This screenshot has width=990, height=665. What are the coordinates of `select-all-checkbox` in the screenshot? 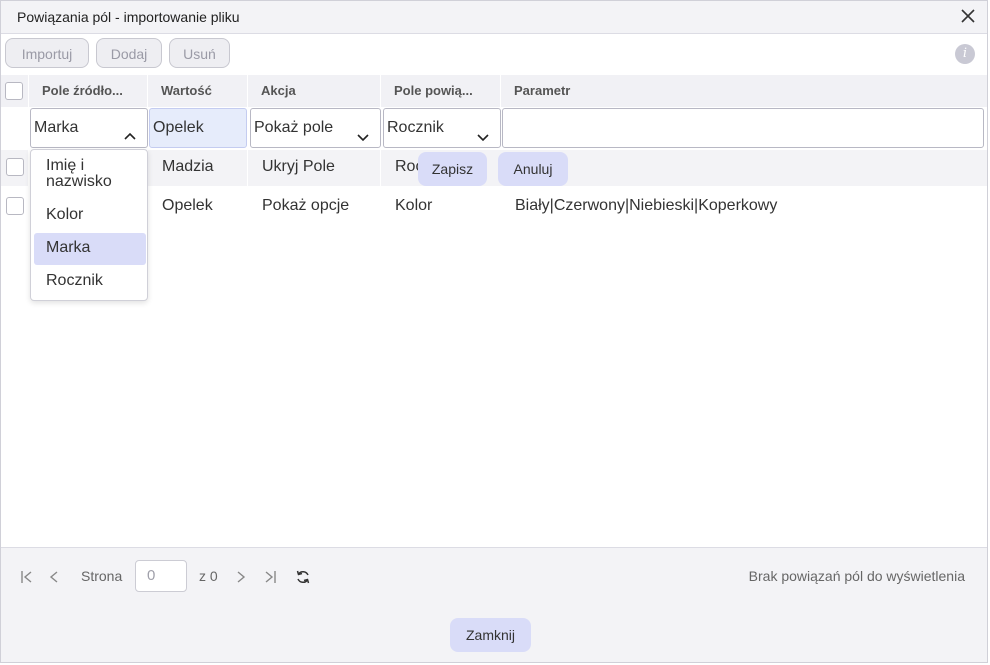 It's located at (14, 91).